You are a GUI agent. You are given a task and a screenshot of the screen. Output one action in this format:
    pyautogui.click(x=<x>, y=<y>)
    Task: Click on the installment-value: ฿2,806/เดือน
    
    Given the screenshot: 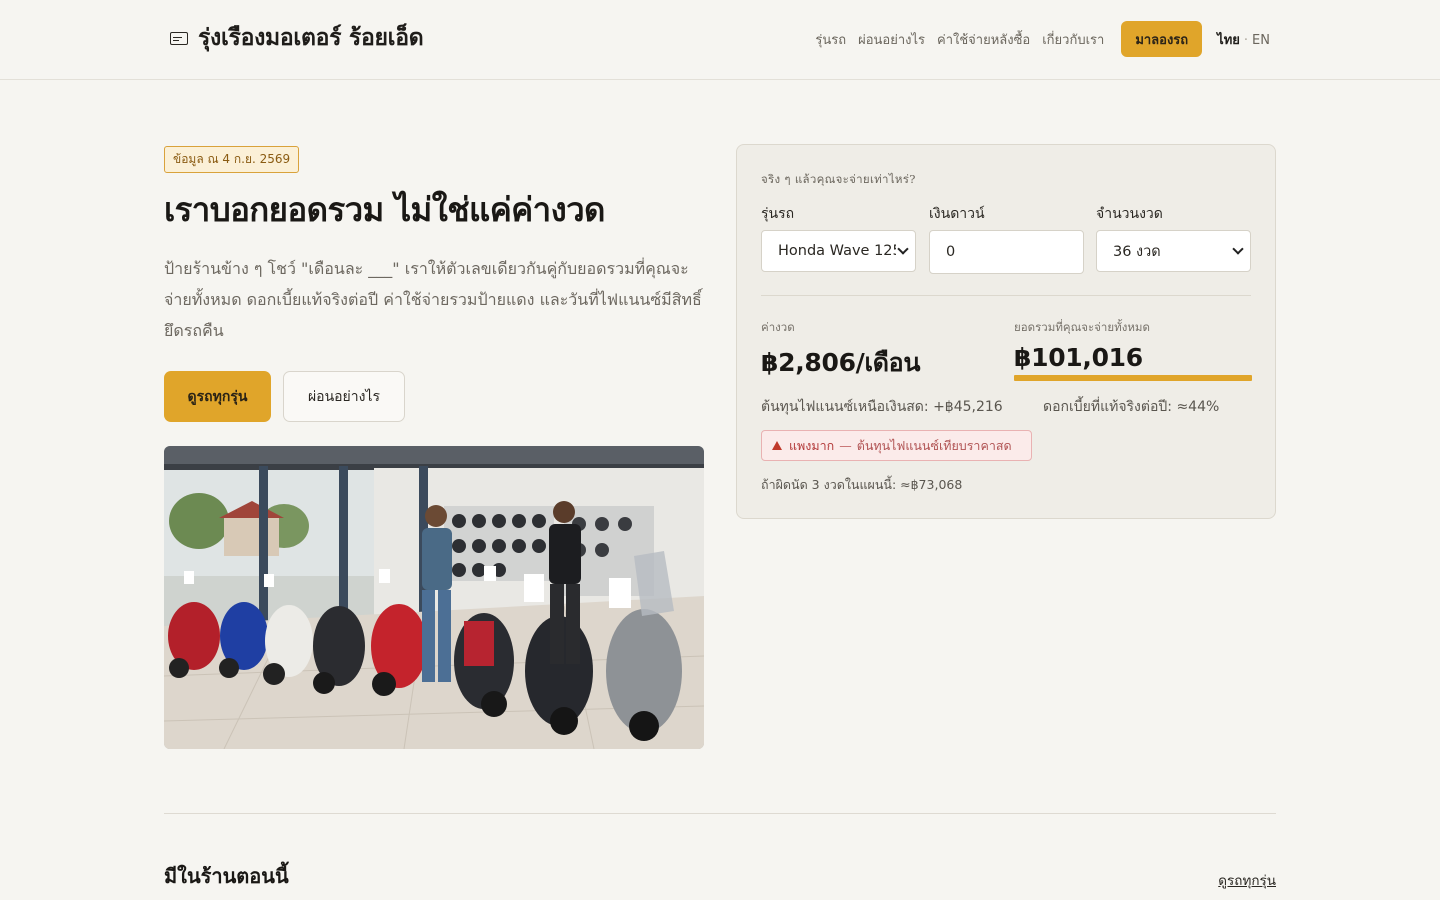 What is the action you would take?
    pyautogui.click(x=841, y=362)
    